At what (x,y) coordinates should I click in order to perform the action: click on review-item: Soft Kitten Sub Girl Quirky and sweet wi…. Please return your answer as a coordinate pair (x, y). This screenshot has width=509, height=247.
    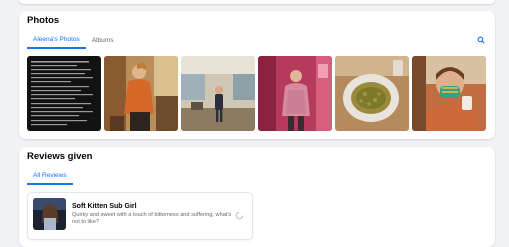
    Looking at the image, I should click on (140, 216).